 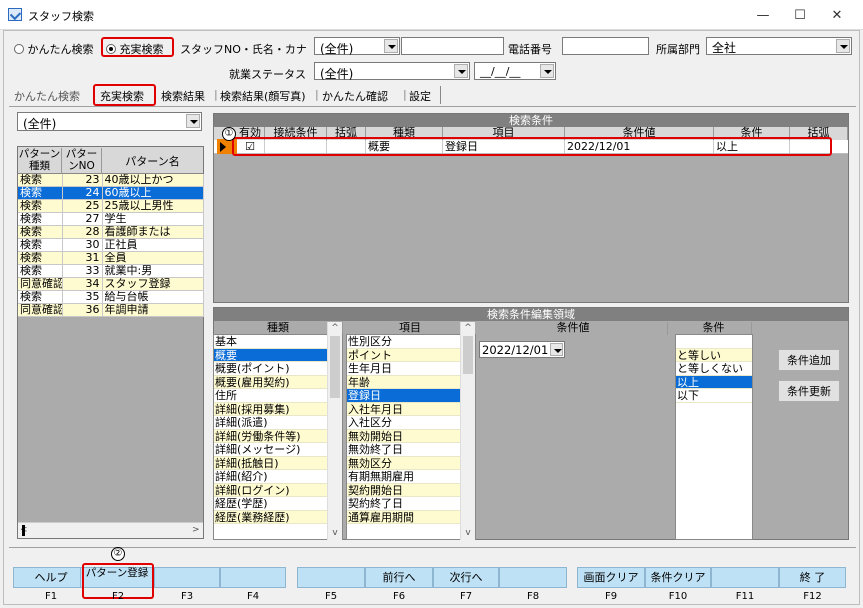 What do you see at coordinates (278, 423) in the screenshot?
I see `list-item: 詳細(派遣)` at bounding box center [278, 423].